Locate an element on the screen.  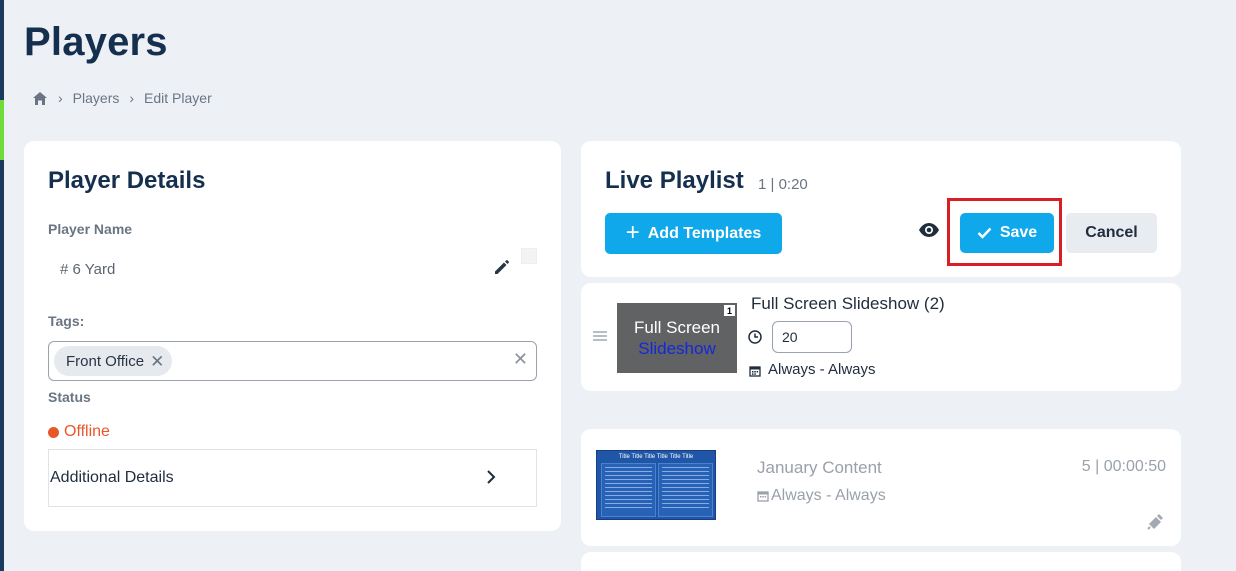
add-templates-label: Add Templates is located at coordinates (704, 233).